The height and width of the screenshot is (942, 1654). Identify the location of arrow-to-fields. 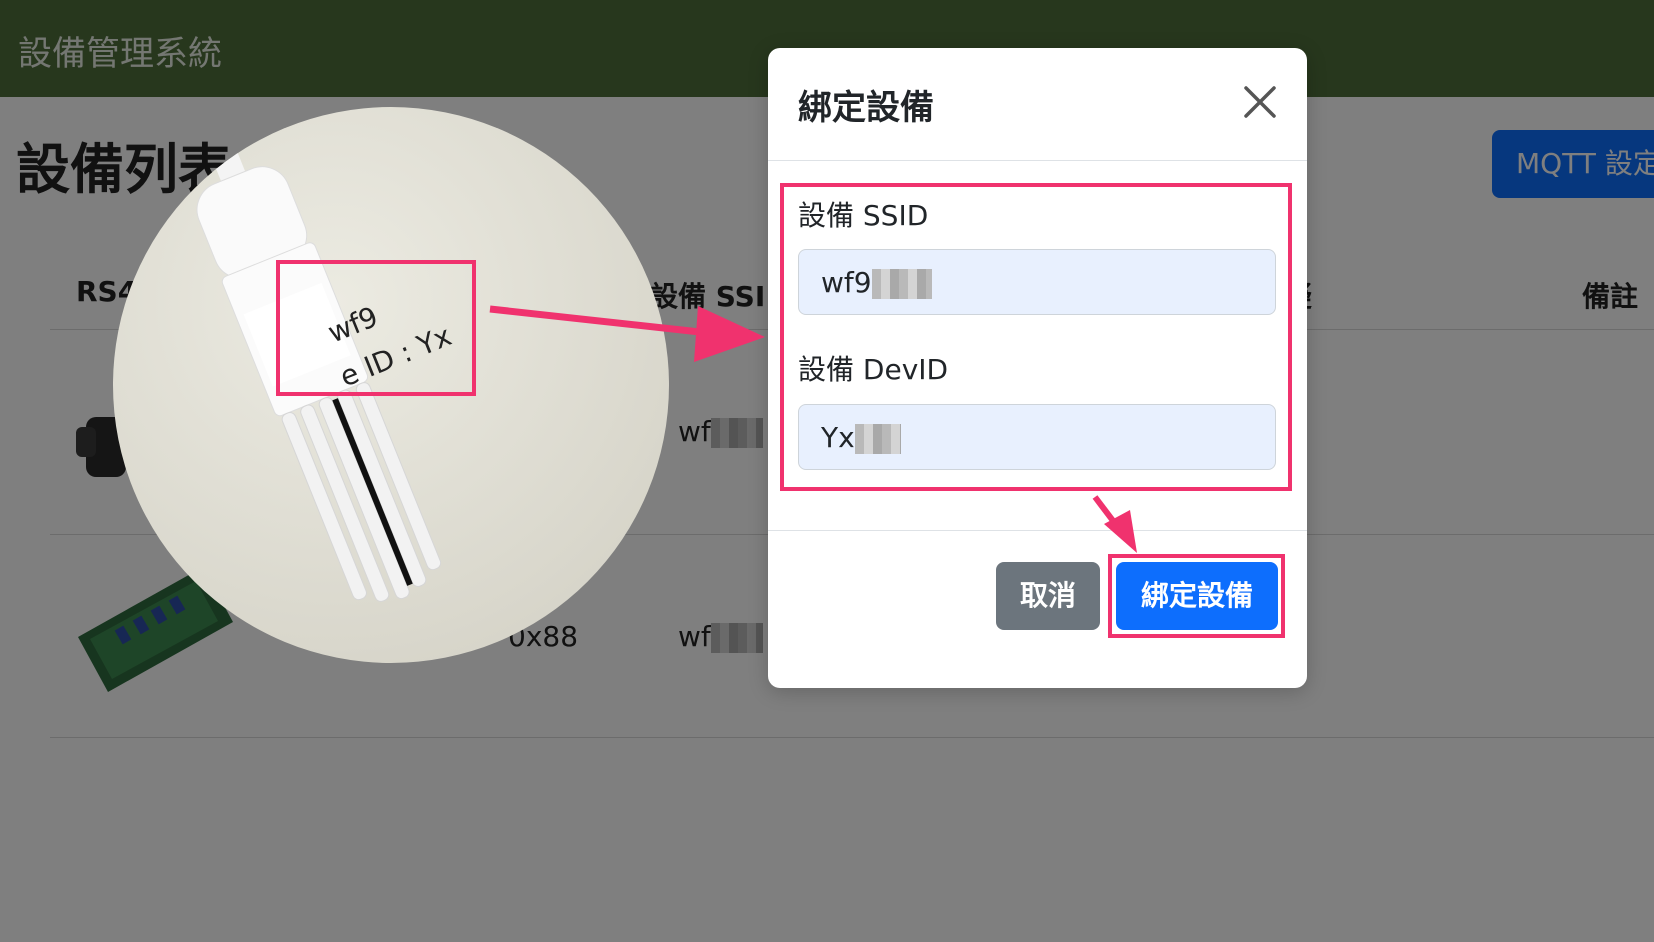
(595, 320).